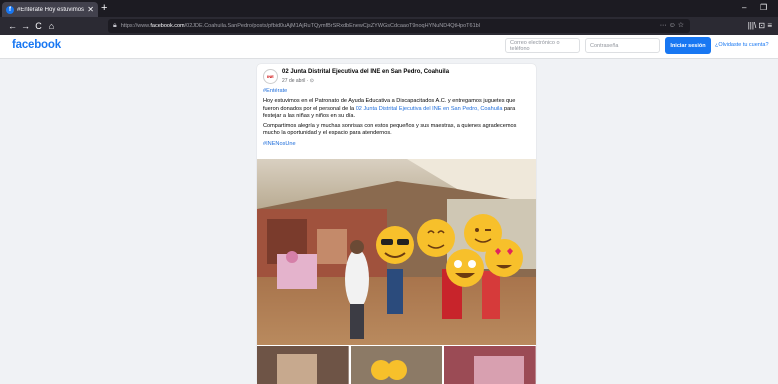 The height and width of the screenshot is (384, 778). Describe the element at coordinates (270, 76) in the screenshot. I see `page-avatar: INE` at that location.